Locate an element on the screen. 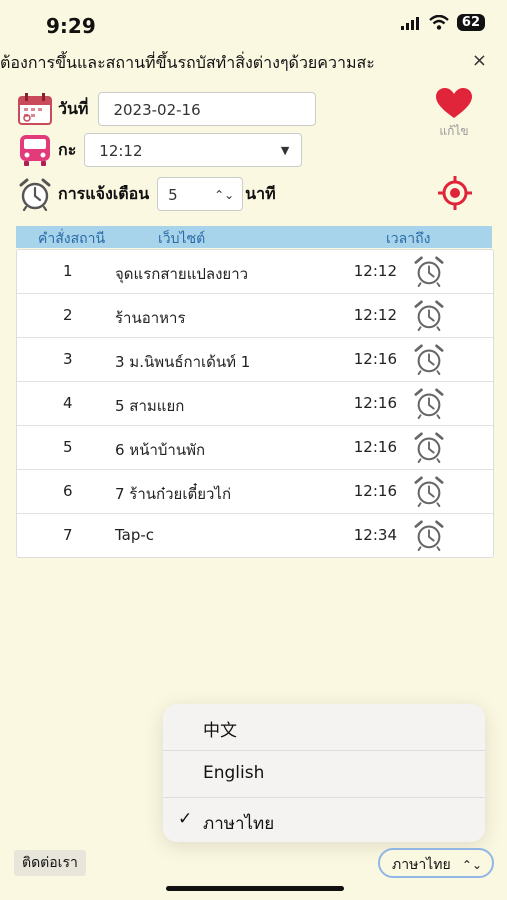  alert-unit: นาที is located at coordinates (260, 193).